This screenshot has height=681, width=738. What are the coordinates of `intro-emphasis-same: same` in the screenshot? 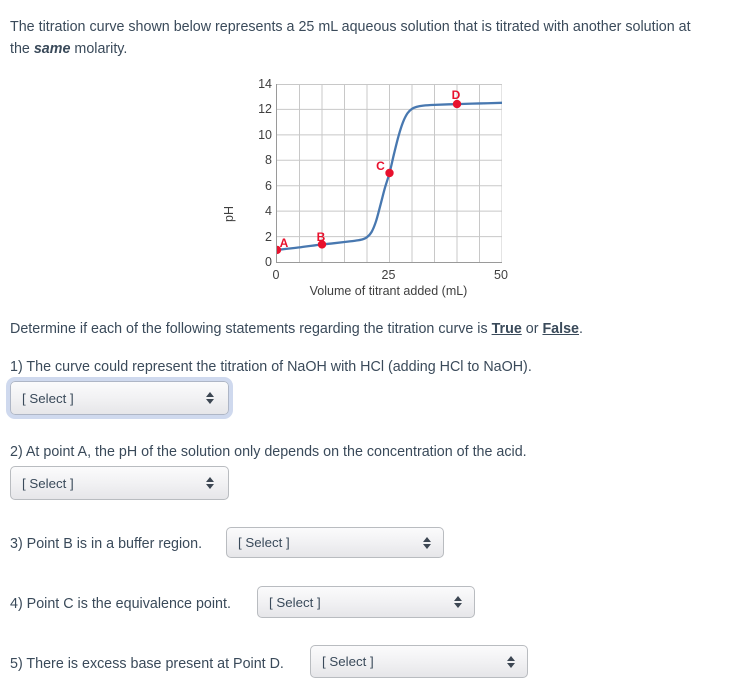 It's located at (52, 49).